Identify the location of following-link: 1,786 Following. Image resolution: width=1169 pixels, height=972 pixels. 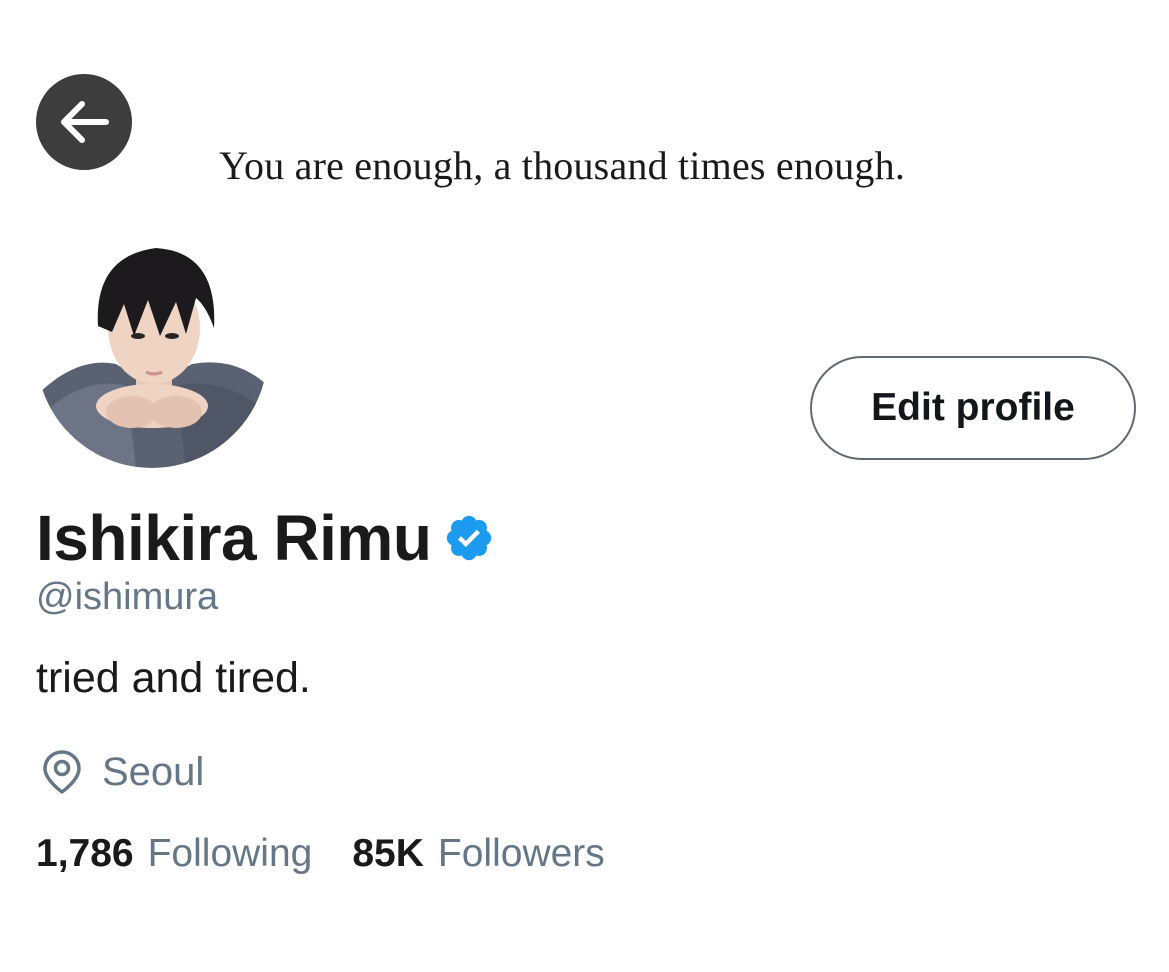
(174, 854).